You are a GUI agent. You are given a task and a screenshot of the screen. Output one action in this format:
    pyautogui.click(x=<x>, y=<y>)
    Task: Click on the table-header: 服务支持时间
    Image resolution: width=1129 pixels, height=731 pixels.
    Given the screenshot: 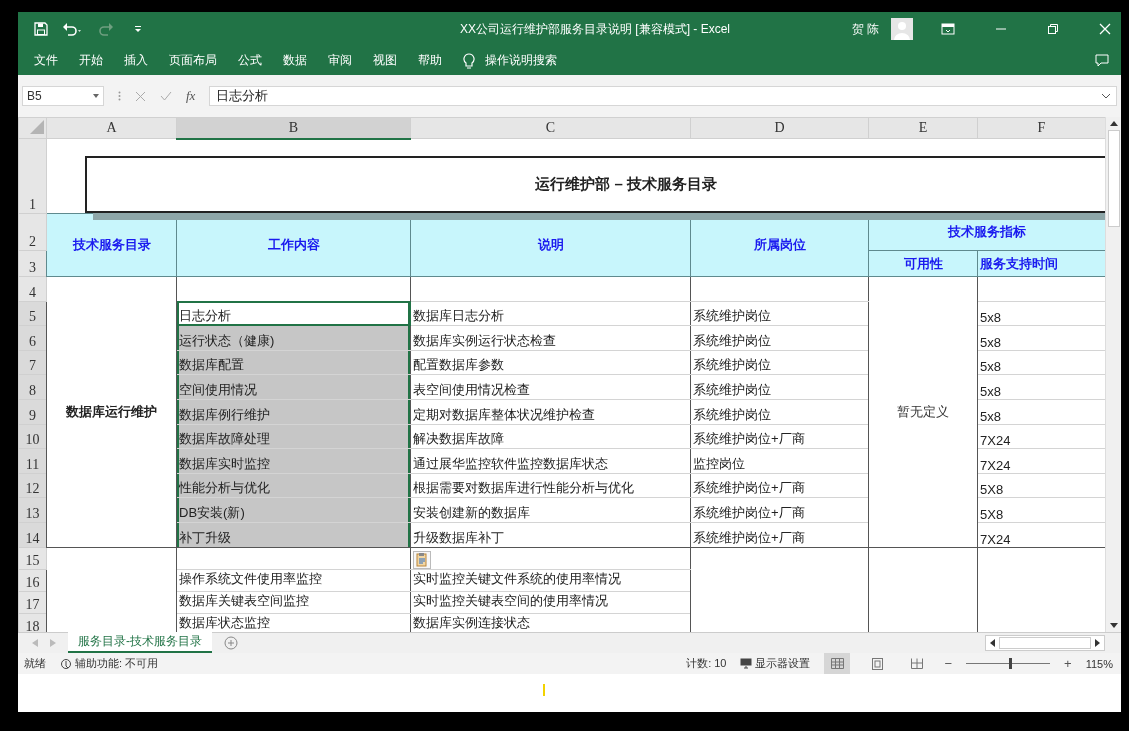 What is the action you would take?
    pyautogui.click(x=1041, y=263)
    